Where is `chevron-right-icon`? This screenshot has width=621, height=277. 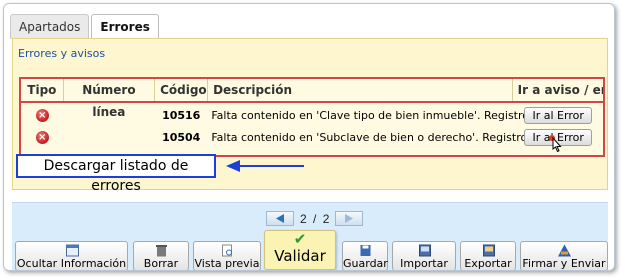 chevron-right-icon is located at coordinates (349, 218).